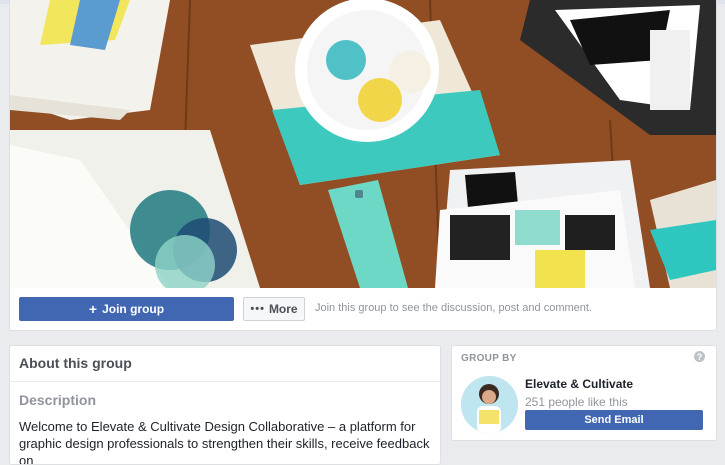 Image resolution: width=725 pixels, height=465 pixels. What do you see at coordinates (576, 402) in the screenshot?
I see `page-likes: 251 people like this` at bounding box center [576, 402].